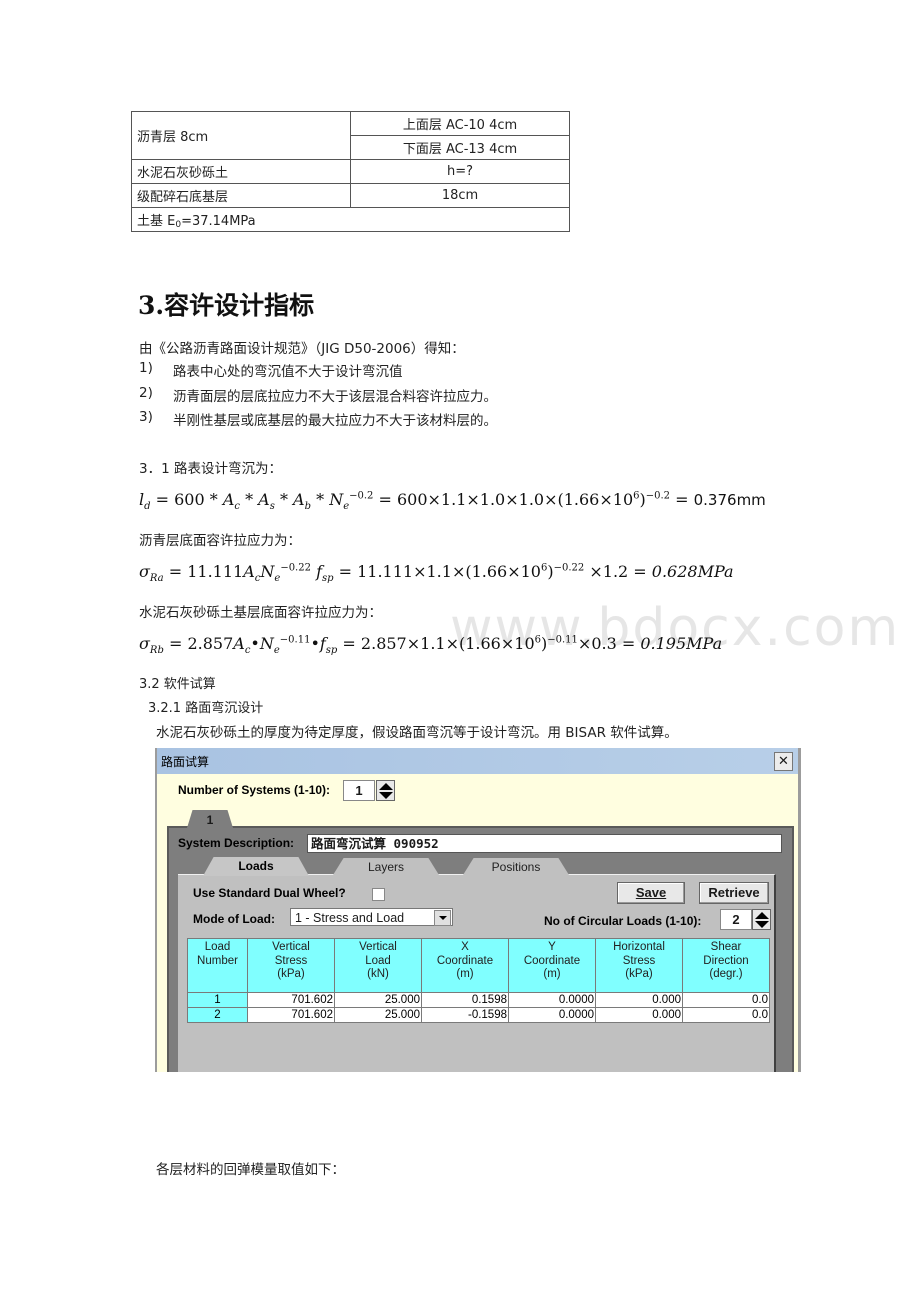 Image resolution: width=920 pixels, height=1302 pixels. I want to click on grid-header-text: (m), so click(552, 974).